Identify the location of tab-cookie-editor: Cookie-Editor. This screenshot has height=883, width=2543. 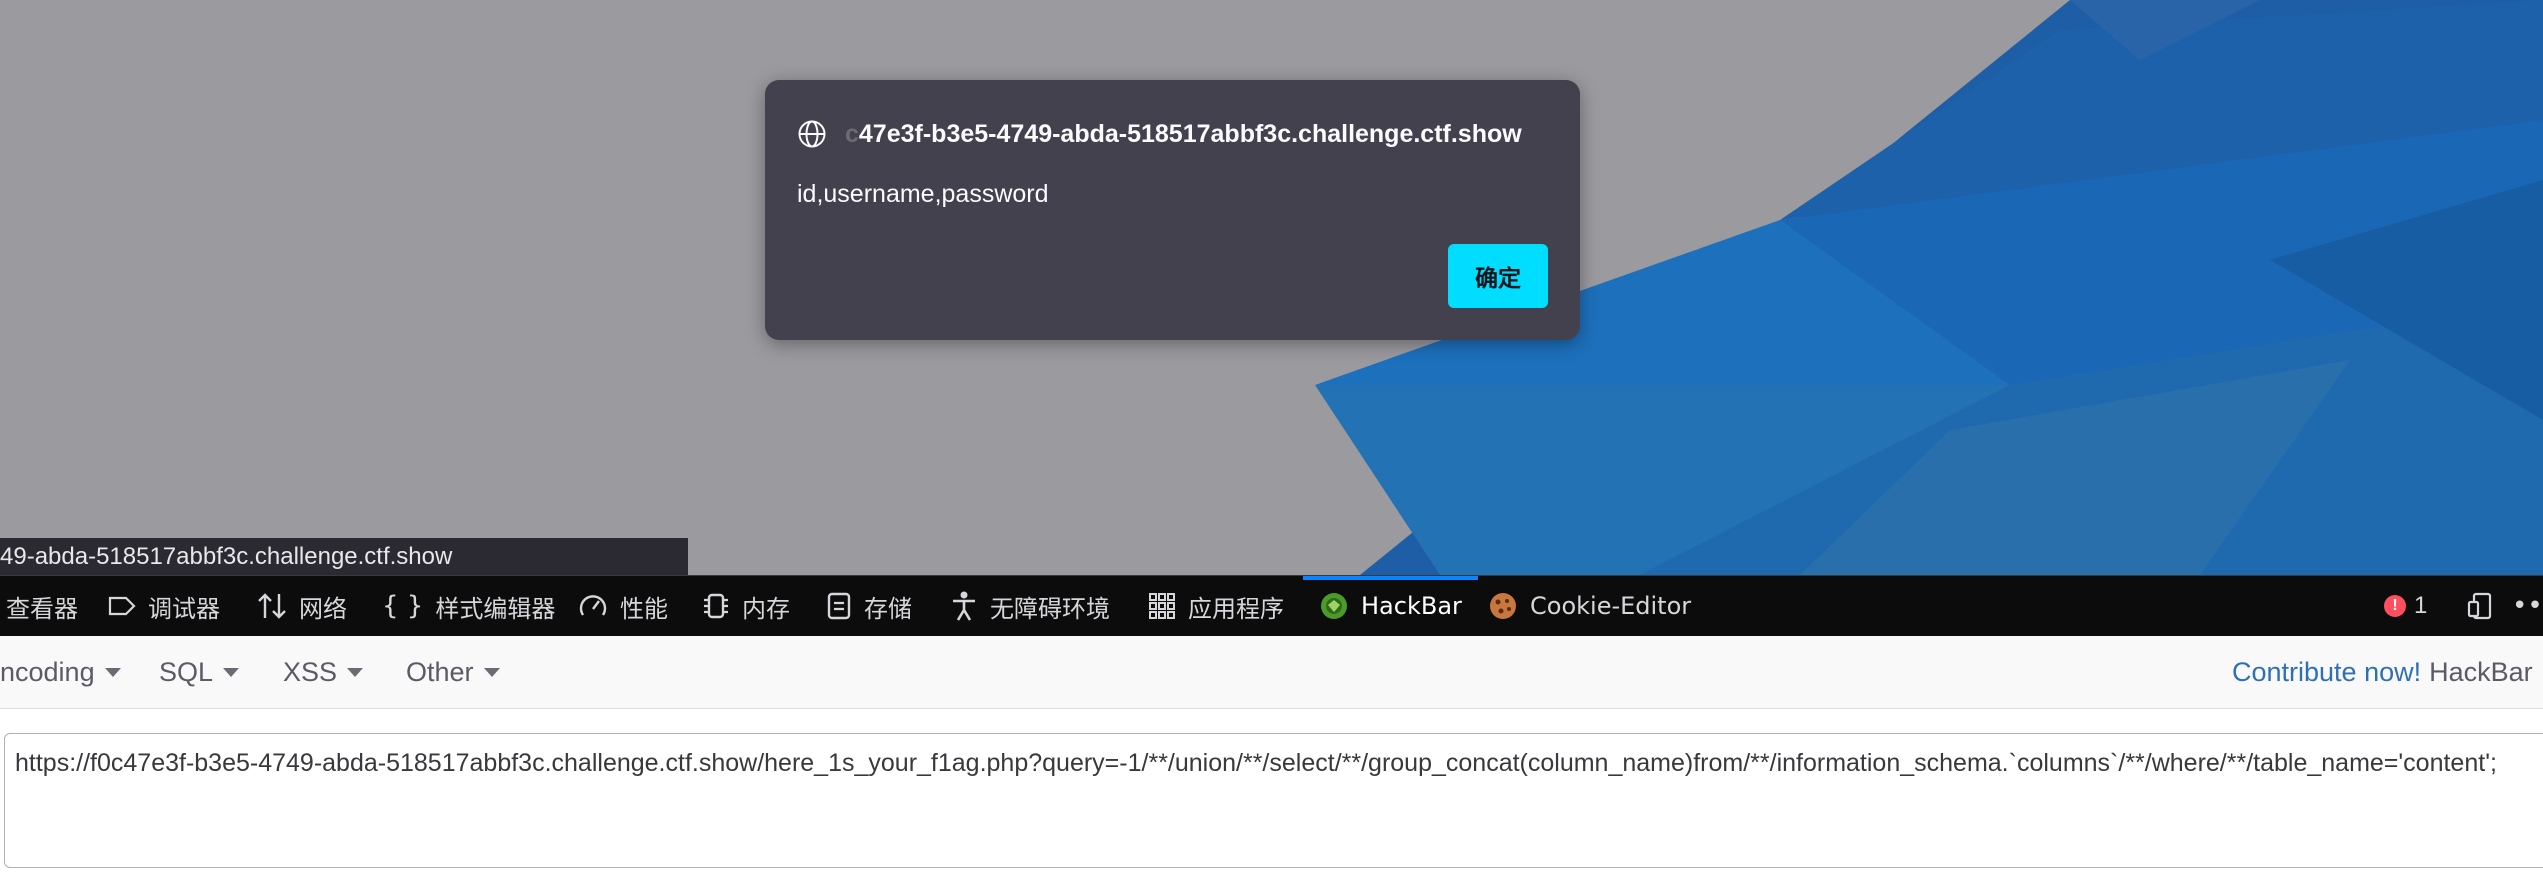
(1589, 606).